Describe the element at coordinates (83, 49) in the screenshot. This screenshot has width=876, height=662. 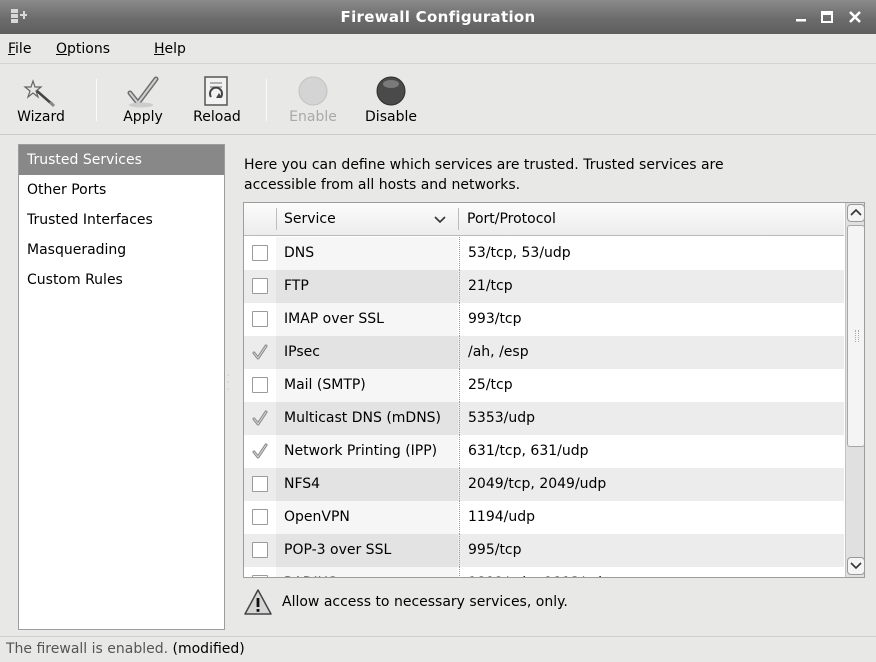
I see `menu-options: Options` at that location.